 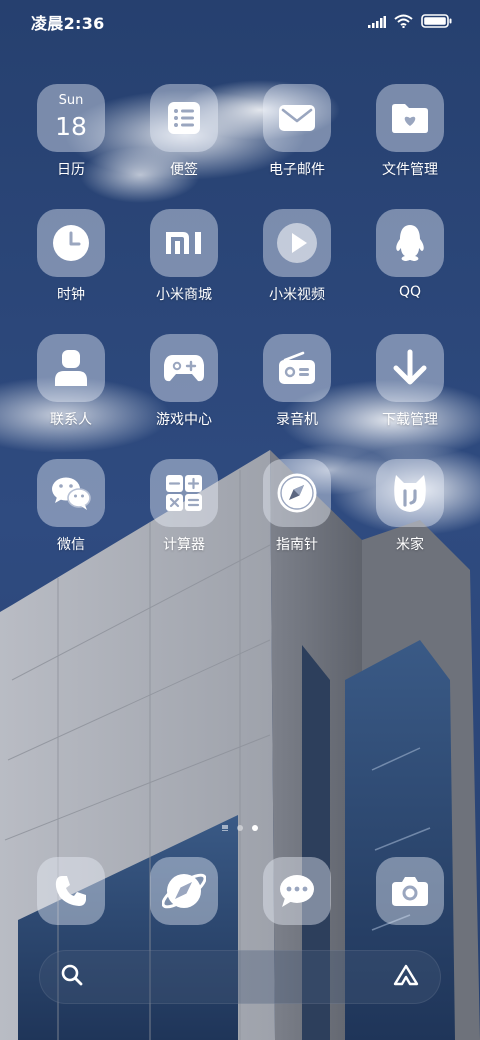 I want to click on app-email: 电子邮件, so click(x=297, y=139).